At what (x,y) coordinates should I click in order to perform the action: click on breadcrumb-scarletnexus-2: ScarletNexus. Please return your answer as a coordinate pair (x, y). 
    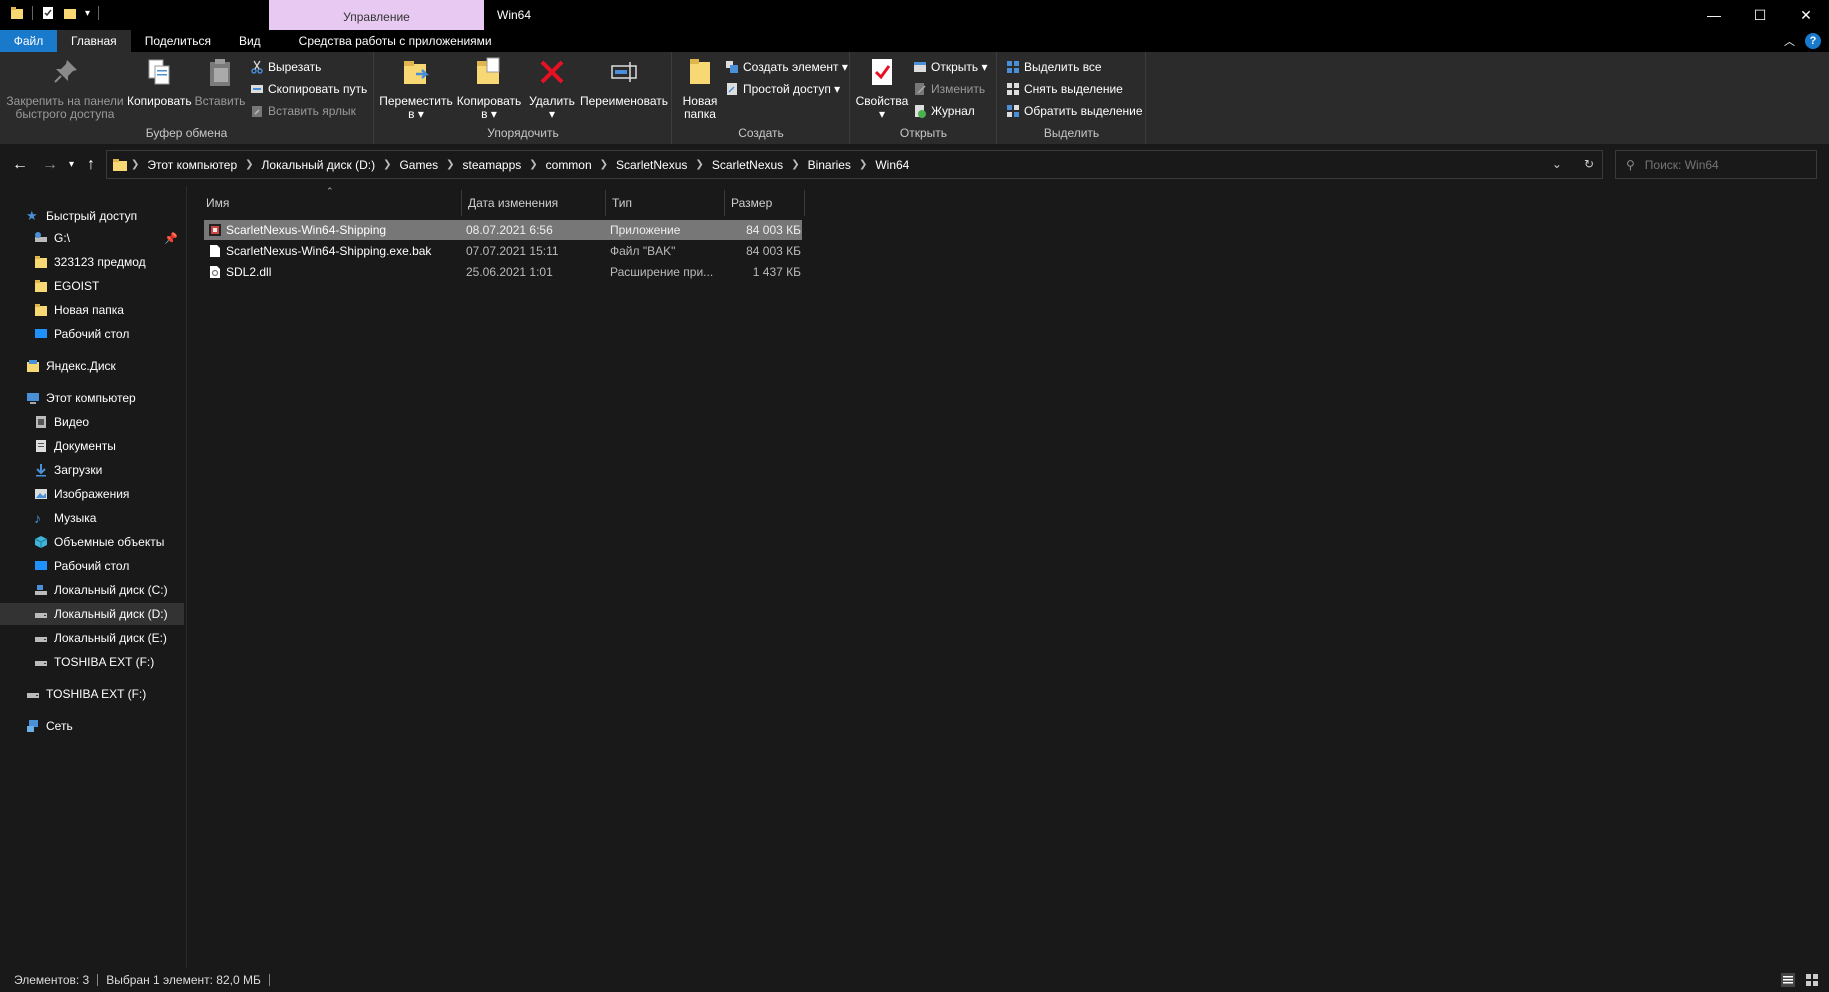
    Looking at the image, I should click on (747, 165).